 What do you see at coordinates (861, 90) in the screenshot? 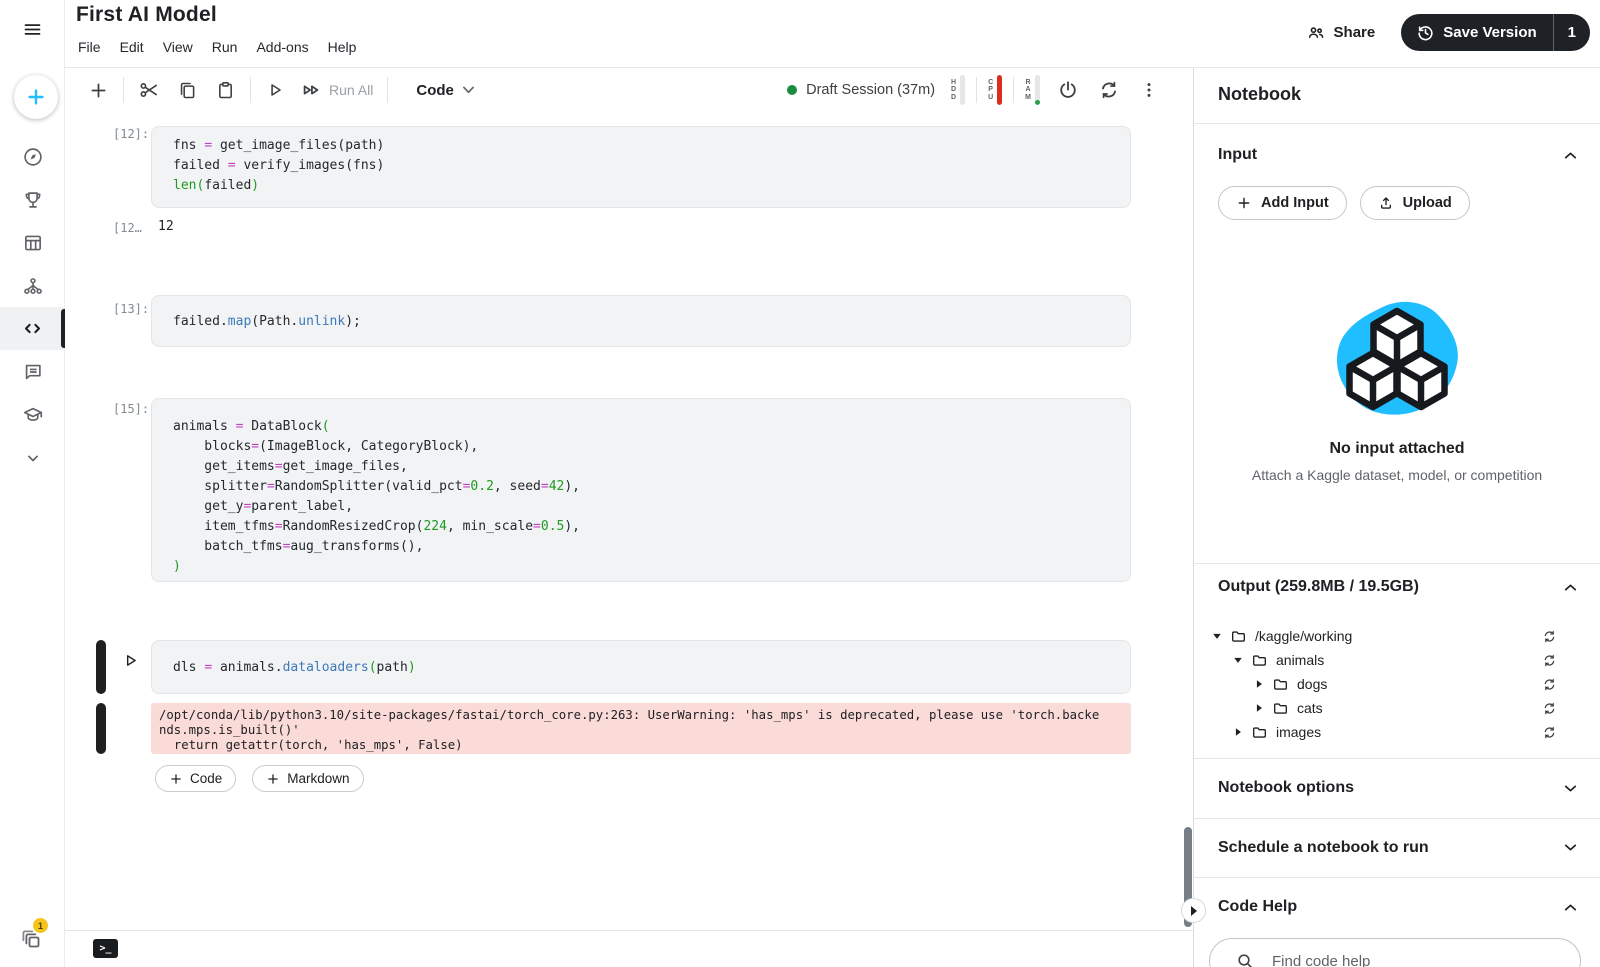
I see `session-status: Draft Session (37m)` at bounding box center [861, 90].